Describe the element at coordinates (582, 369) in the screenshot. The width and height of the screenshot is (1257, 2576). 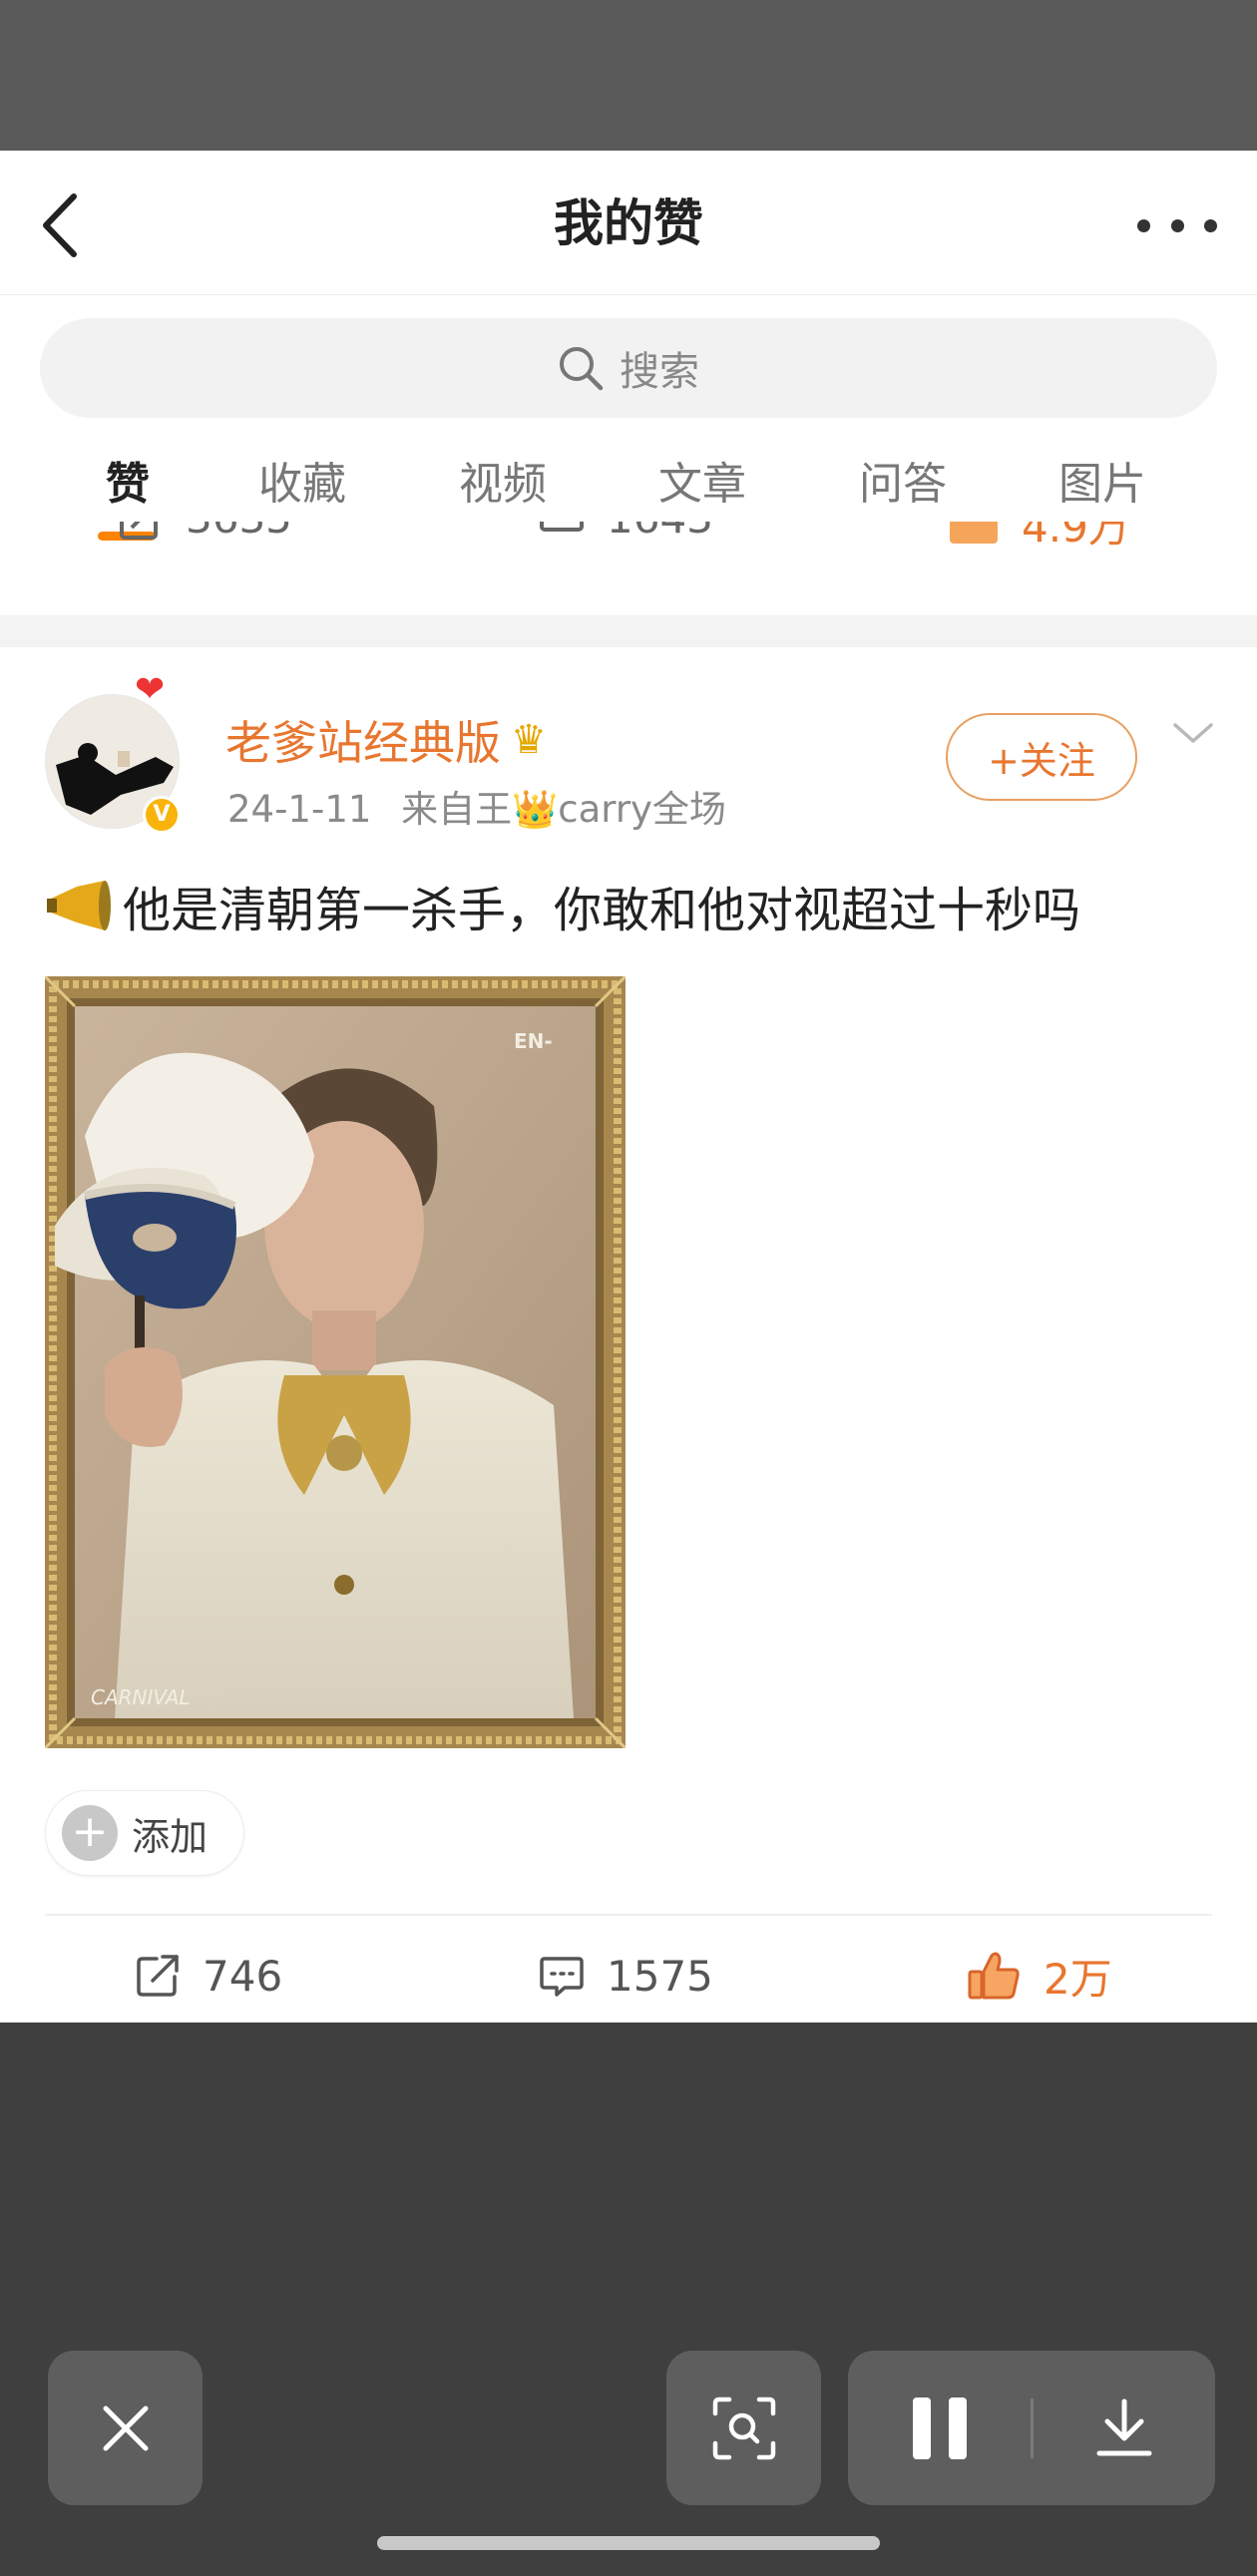
I see `search-icon` at that location.